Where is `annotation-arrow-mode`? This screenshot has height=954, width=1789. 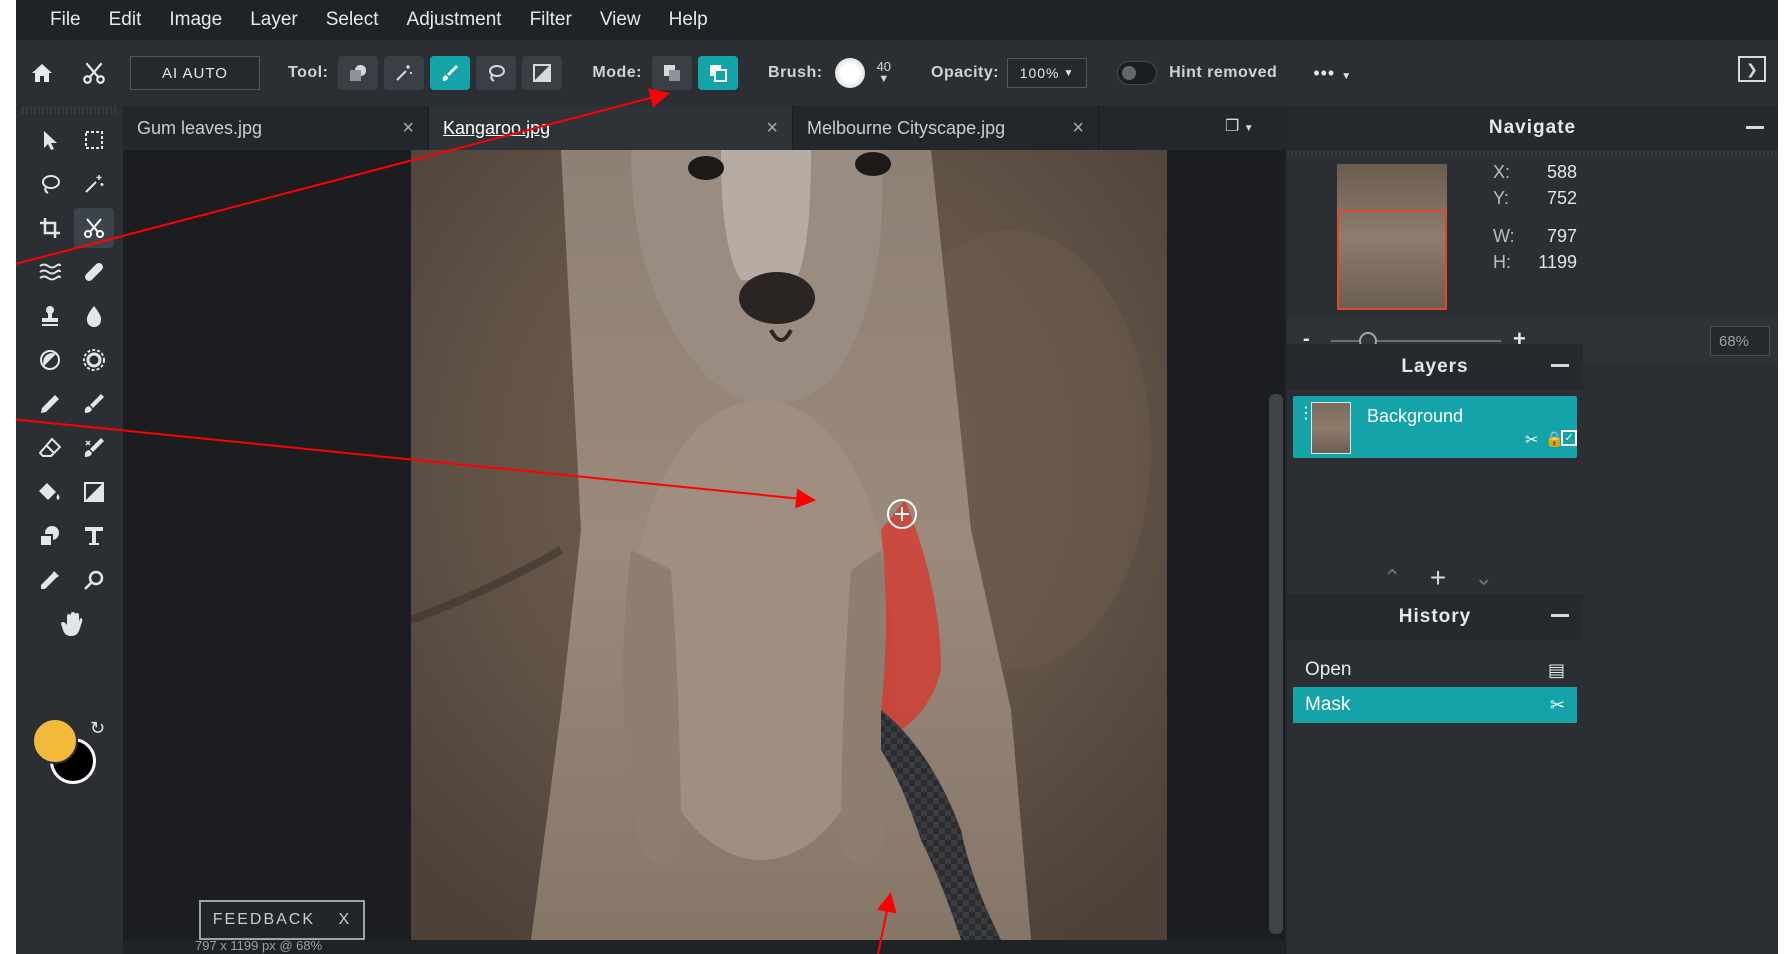
annotation-arrow-mode is located at coordinates (343, 176).